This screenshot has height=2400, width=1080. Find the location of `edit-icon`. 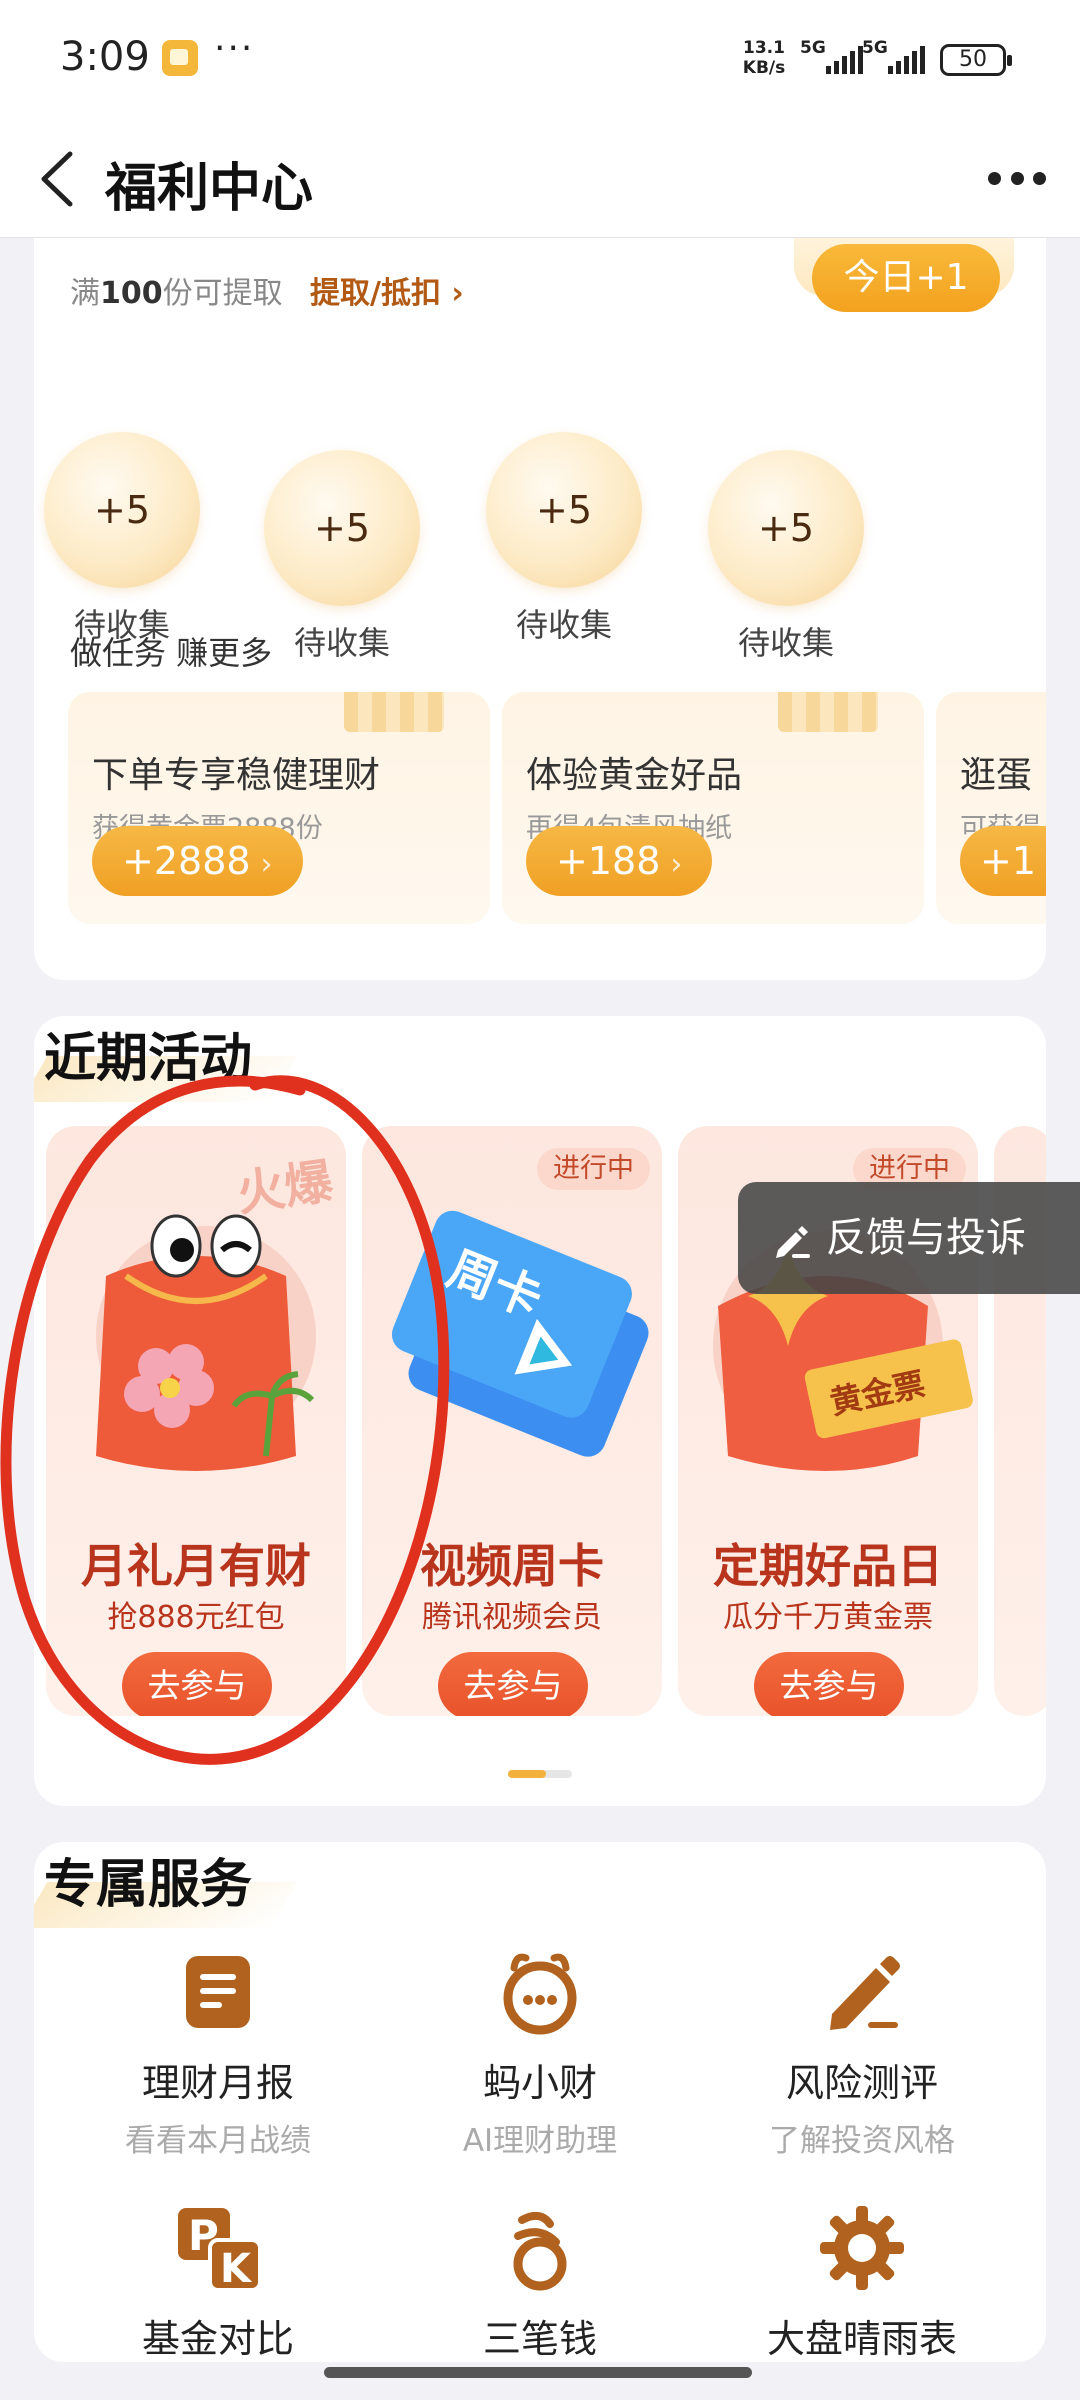

edit-icon is located at coordinates (793, 1242).